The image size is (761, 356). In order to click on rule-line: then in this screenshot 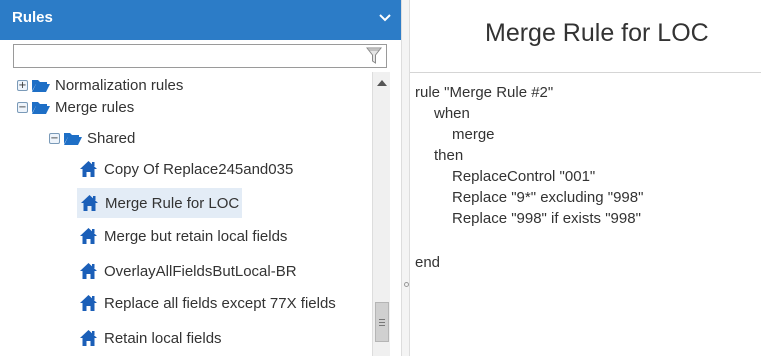, I will do `click(449, 155)`.